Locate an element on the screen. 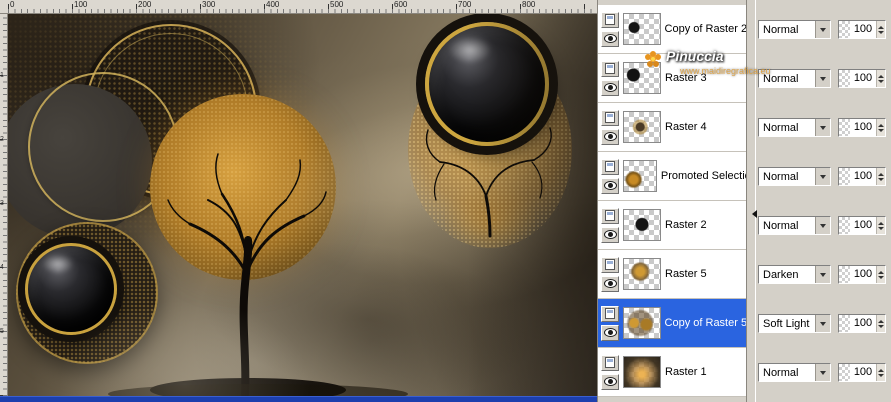 The image size is (891, 402). layer-name: Raster 4 is located at coordinates (686, 127).